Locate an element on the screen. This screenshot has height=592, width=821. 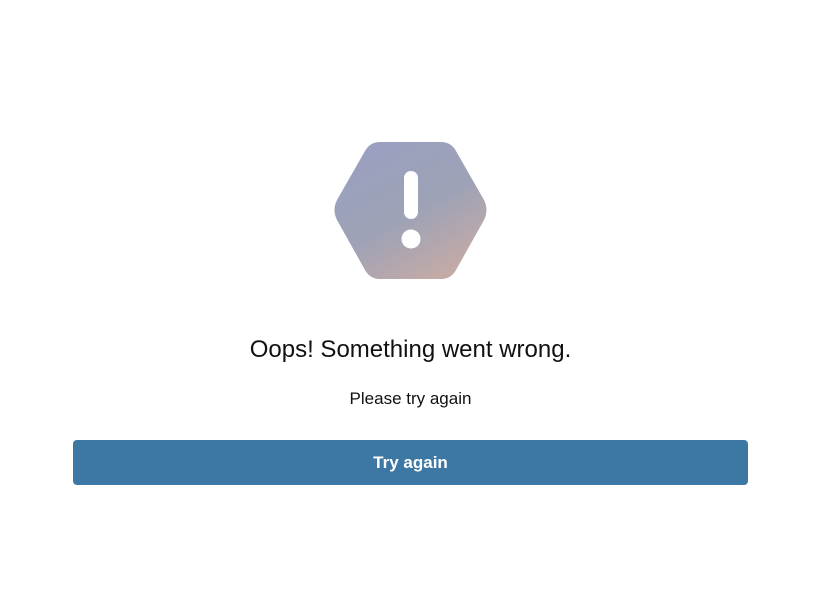
exclamation-hexagon-icon is located at coordinates (410, 210).